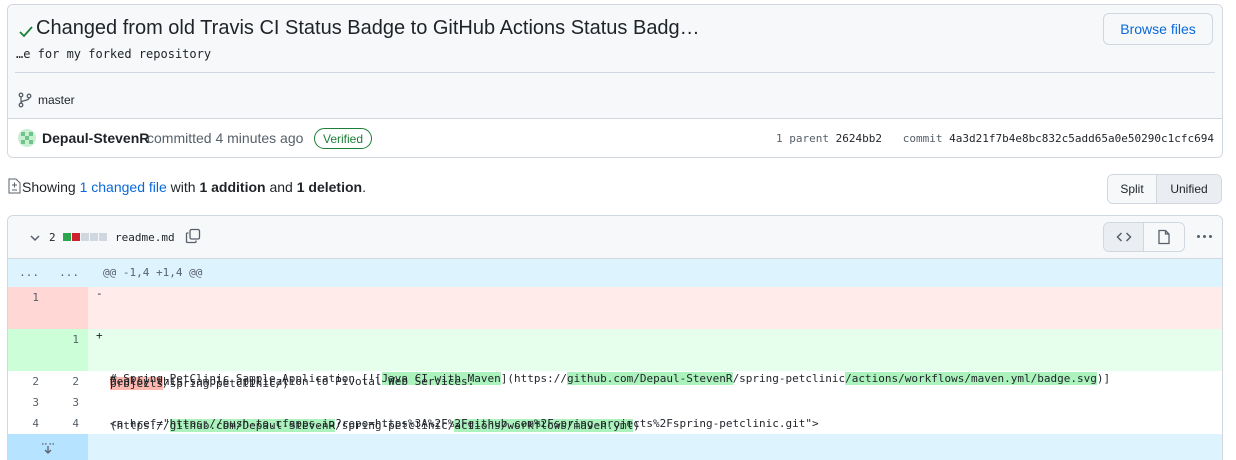  Describe the element at coordinates (95, 138) in the screenshot. I see `author-link: Depaul-StevenR` at that location.